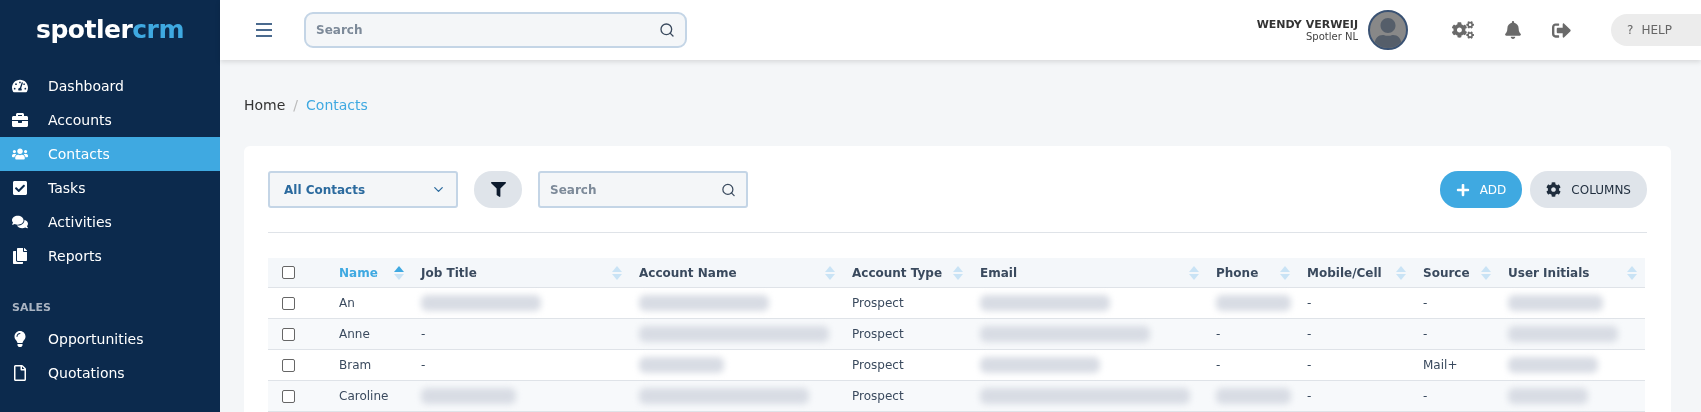 This screenshot has height=412, width=1701. Describe the element at coordinates (110, 222) in the screenshot. I see `sidebar-item: Activities` at that location.